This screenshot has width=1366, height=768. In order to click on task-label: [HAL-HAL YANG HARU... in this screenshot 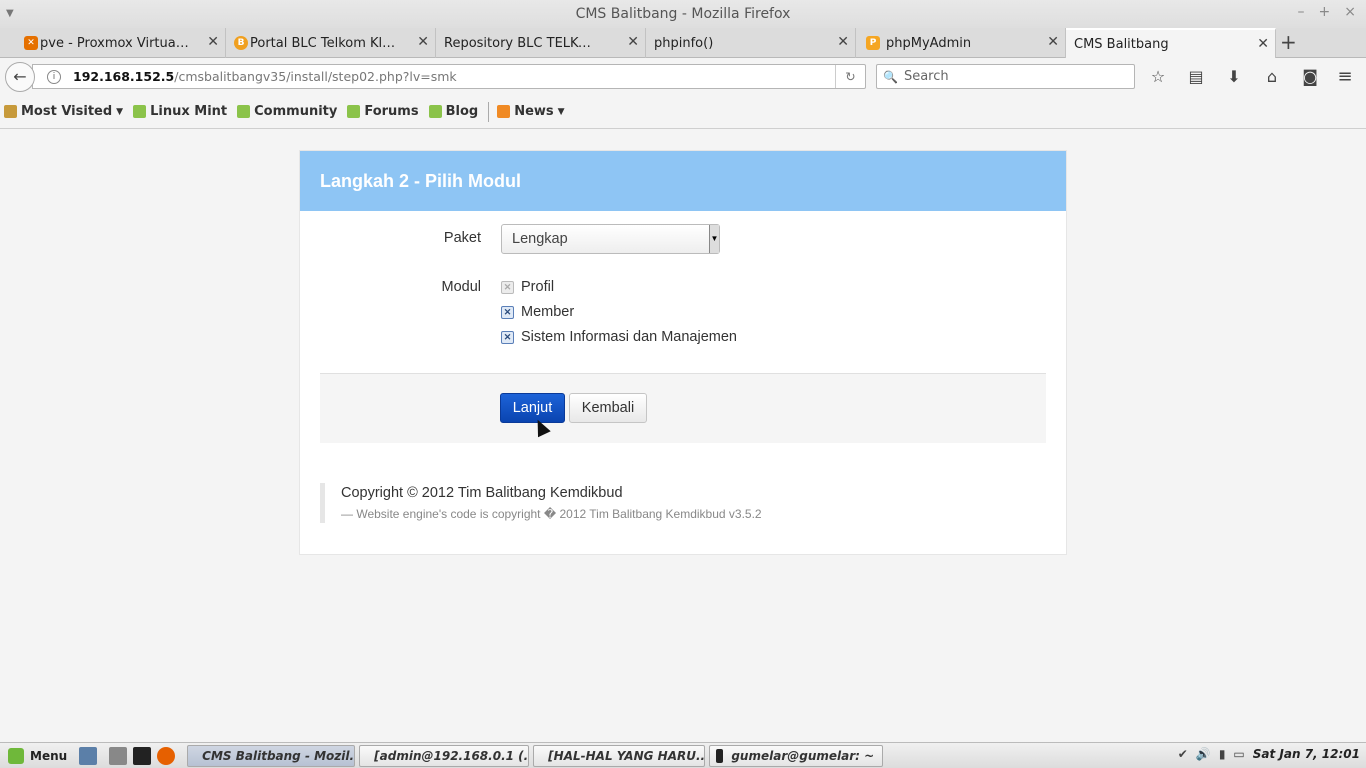, I will do `click(627, 755)`.